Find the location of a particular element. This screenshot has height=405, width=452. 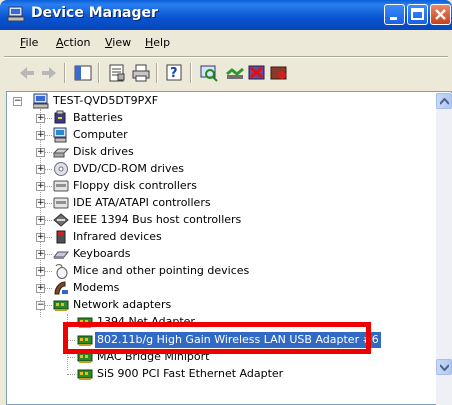

tree-item-label: Keyboards is located at coordinates (102, 253).